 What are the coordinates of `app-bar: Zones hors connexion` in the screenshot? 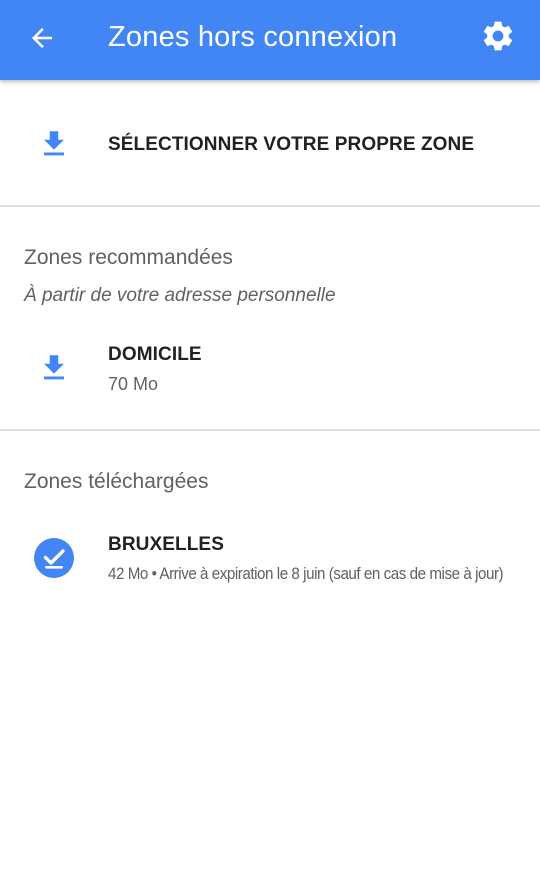 It's located at (270, 40).